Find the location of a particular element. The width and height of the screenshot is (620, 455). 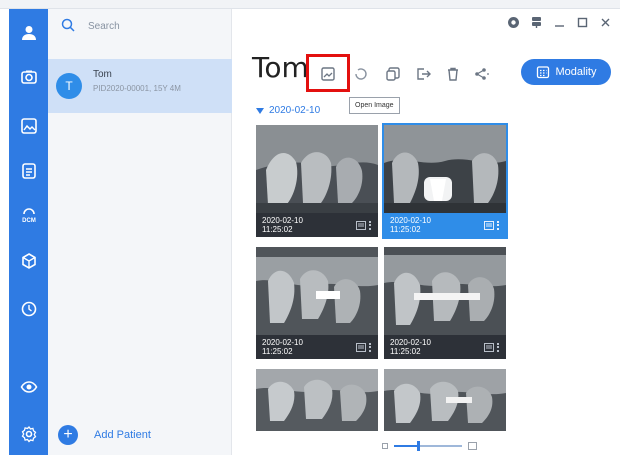

image-nav-button is located at coordinates (28, 126).